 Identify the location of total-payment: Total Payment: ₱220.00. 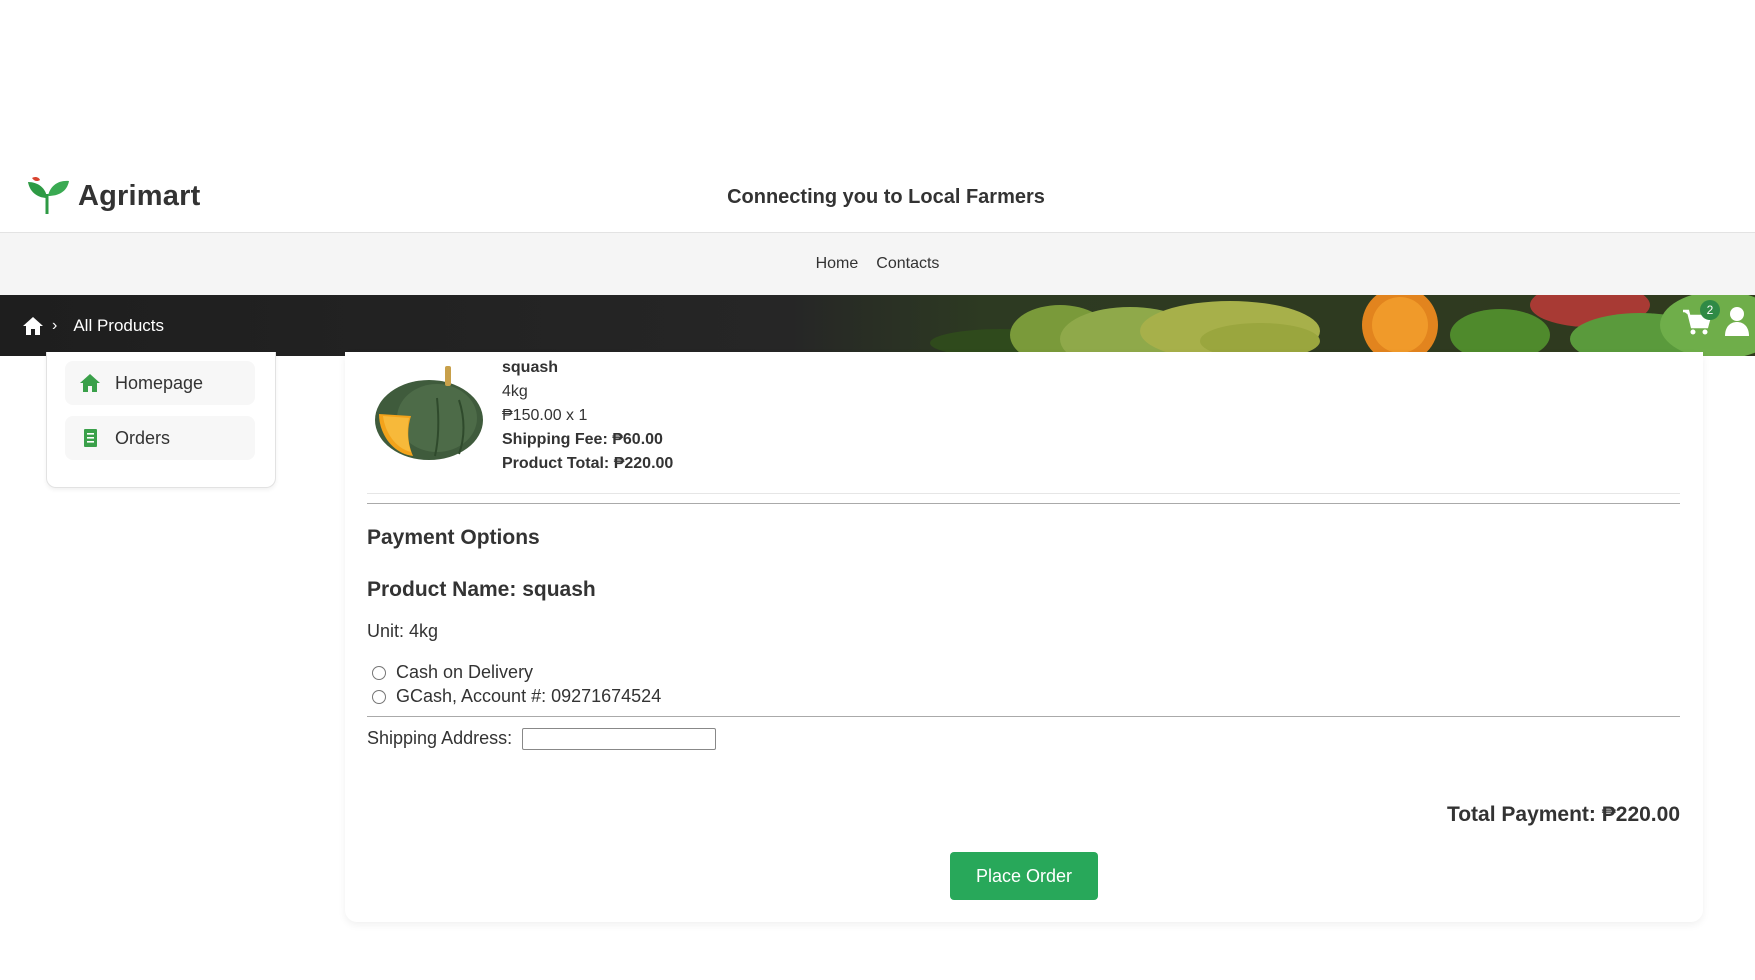
(1563, 814).